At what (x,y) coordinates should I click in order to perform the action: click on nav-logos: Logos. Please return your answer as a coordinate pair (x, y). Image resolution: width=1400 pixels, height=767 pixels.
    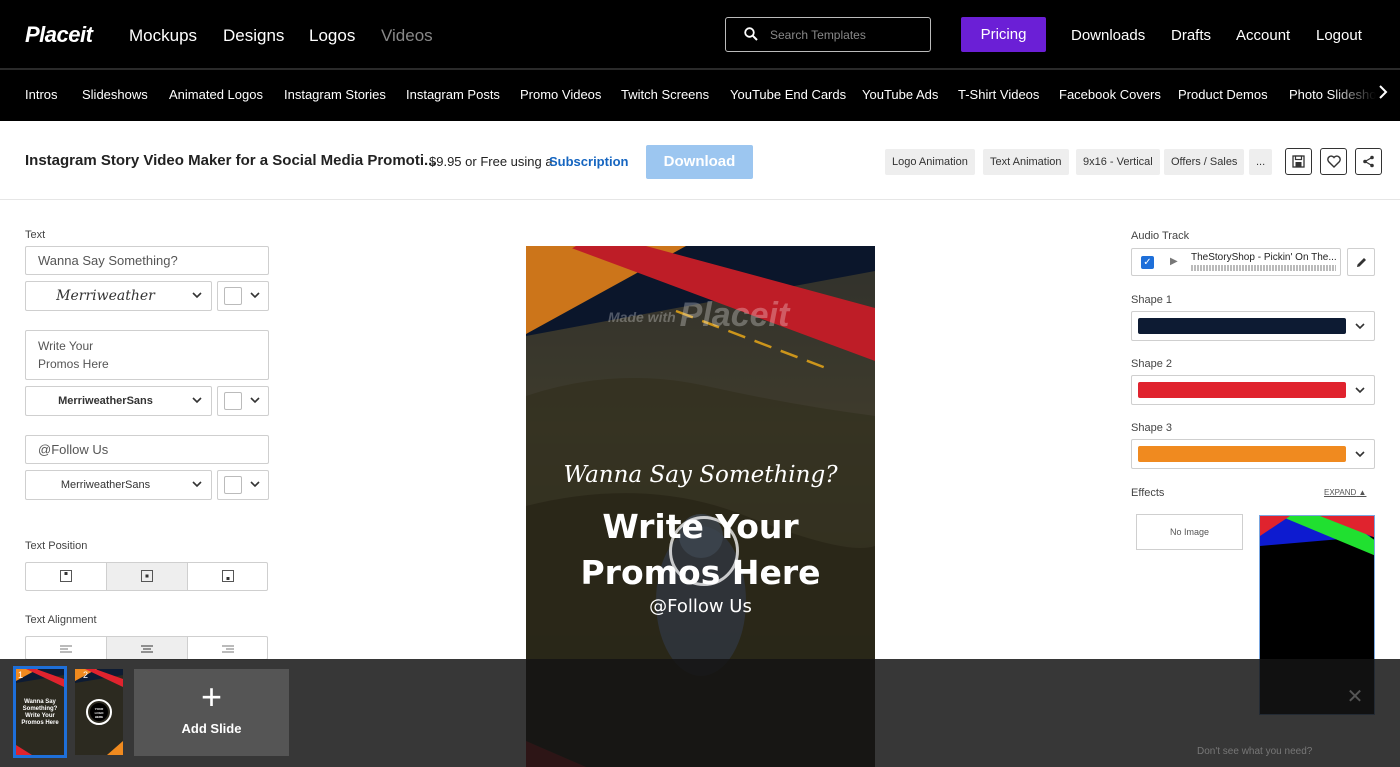
    Looking at the image, I should click on (332, 36).